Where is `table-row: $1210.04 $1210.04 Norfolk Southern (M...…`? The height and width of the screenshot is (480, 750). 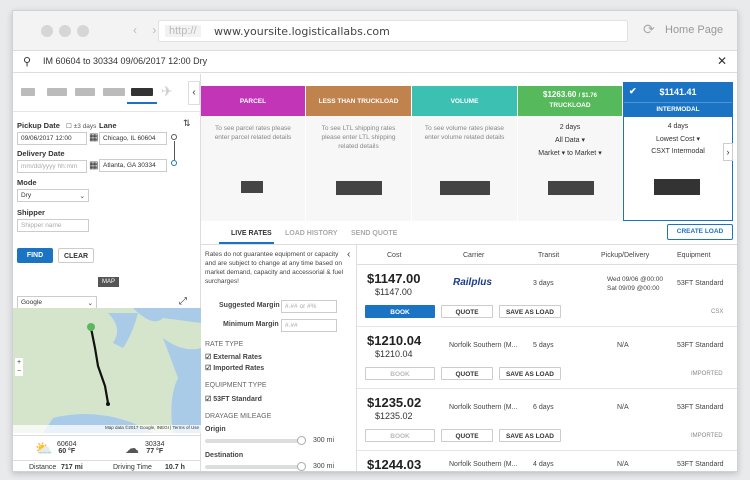
table-row: $1210.04 $1210.04 Norfolk Southern (M...… is located at coordinates (547, 358).